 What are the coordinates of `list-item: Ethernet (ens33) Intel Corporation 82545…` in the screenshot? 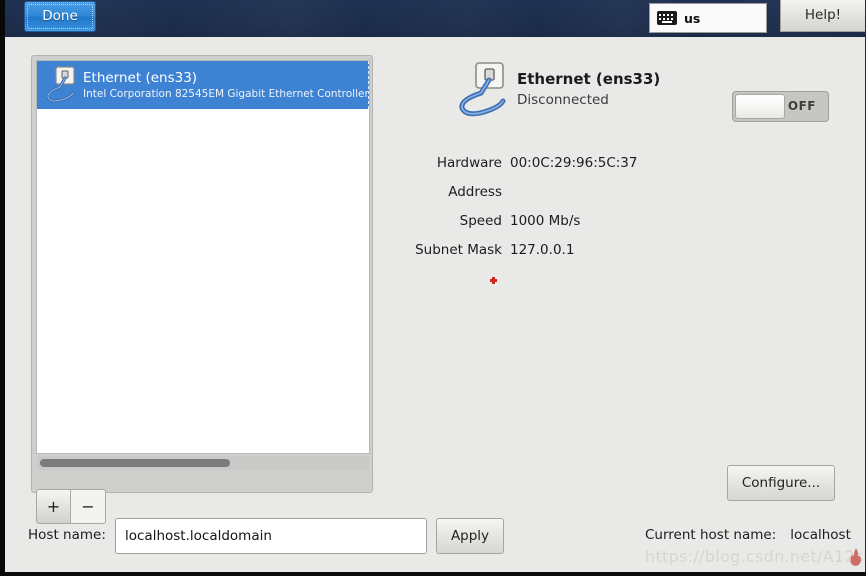 It's located at (203, 85).